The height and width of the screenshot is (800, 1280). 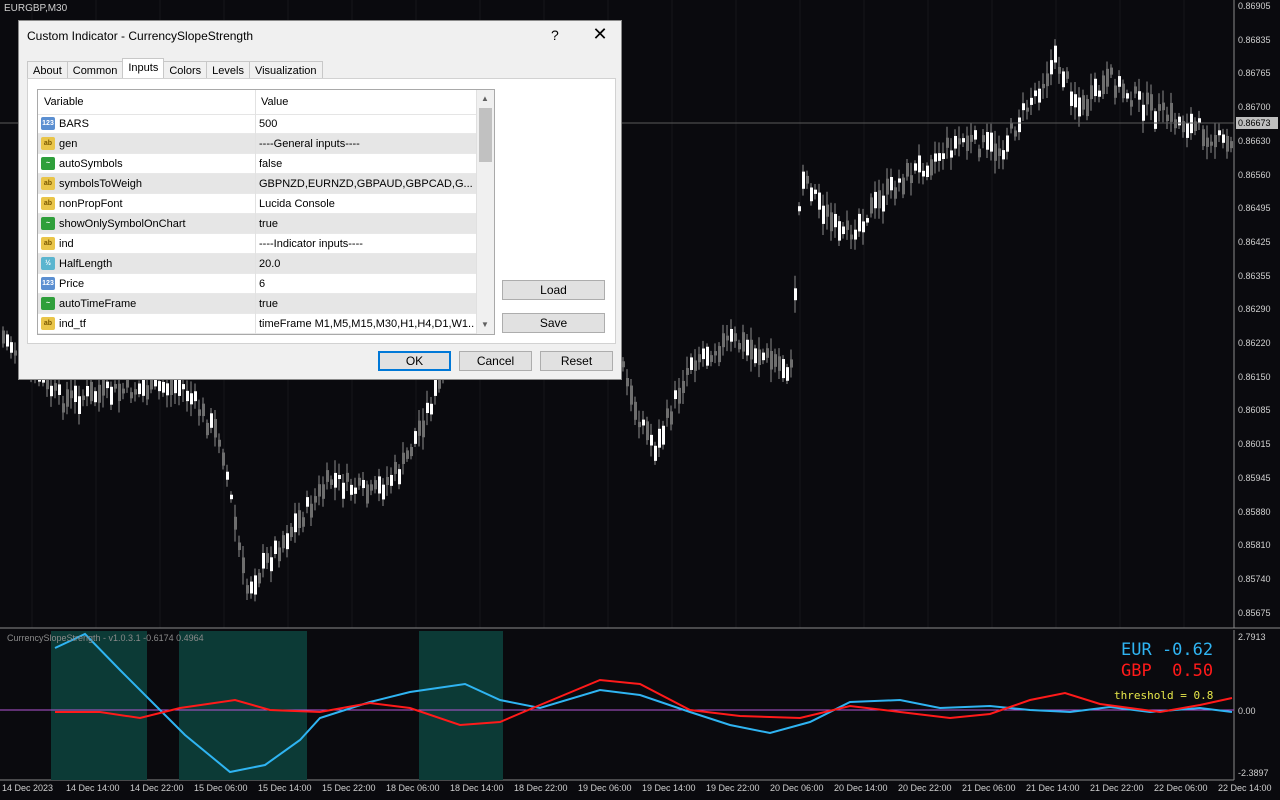 I want to click on input-value: 500, so click(x=367, y=124).